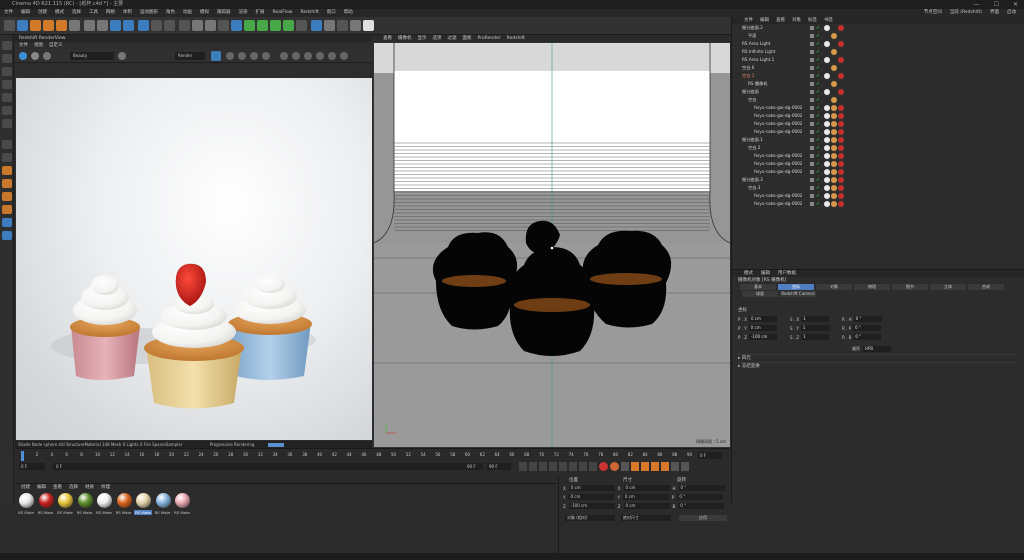 This screenshot has height=560, width=1024. I want to click on attribute-button-3: 物理, so click(872, 287).